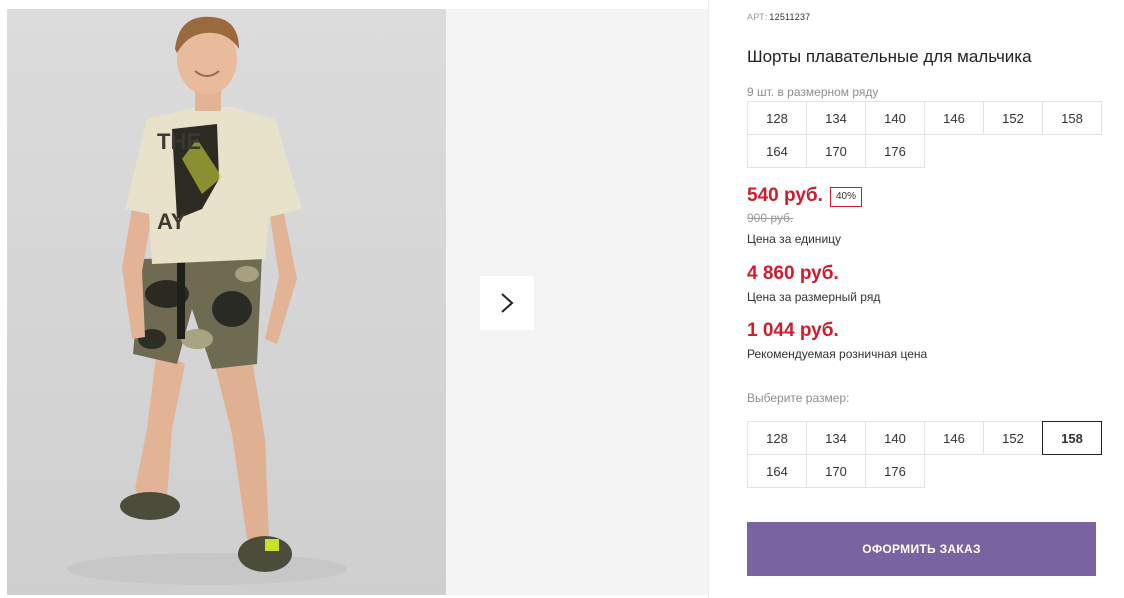 The image size is (1124, 598). Describe the element at coordinates (171, 221) in the screenshot. I see `svg-text: AY` at that location.